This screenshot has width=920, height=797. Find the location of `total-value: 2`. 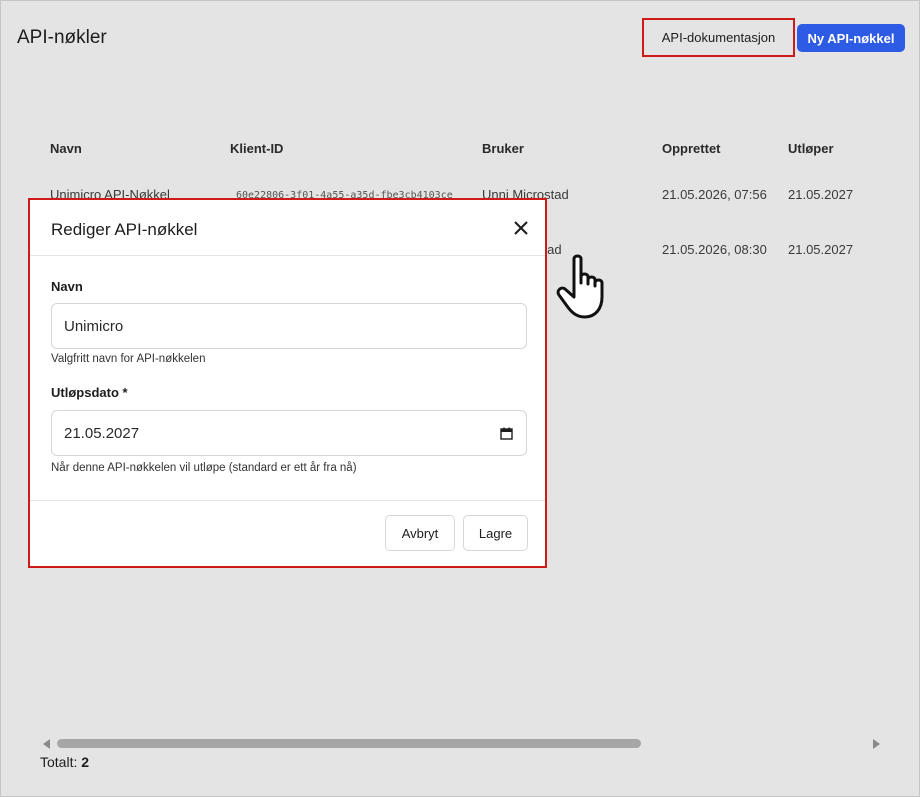

total-value: 2 is located at coordinates (85, 762).